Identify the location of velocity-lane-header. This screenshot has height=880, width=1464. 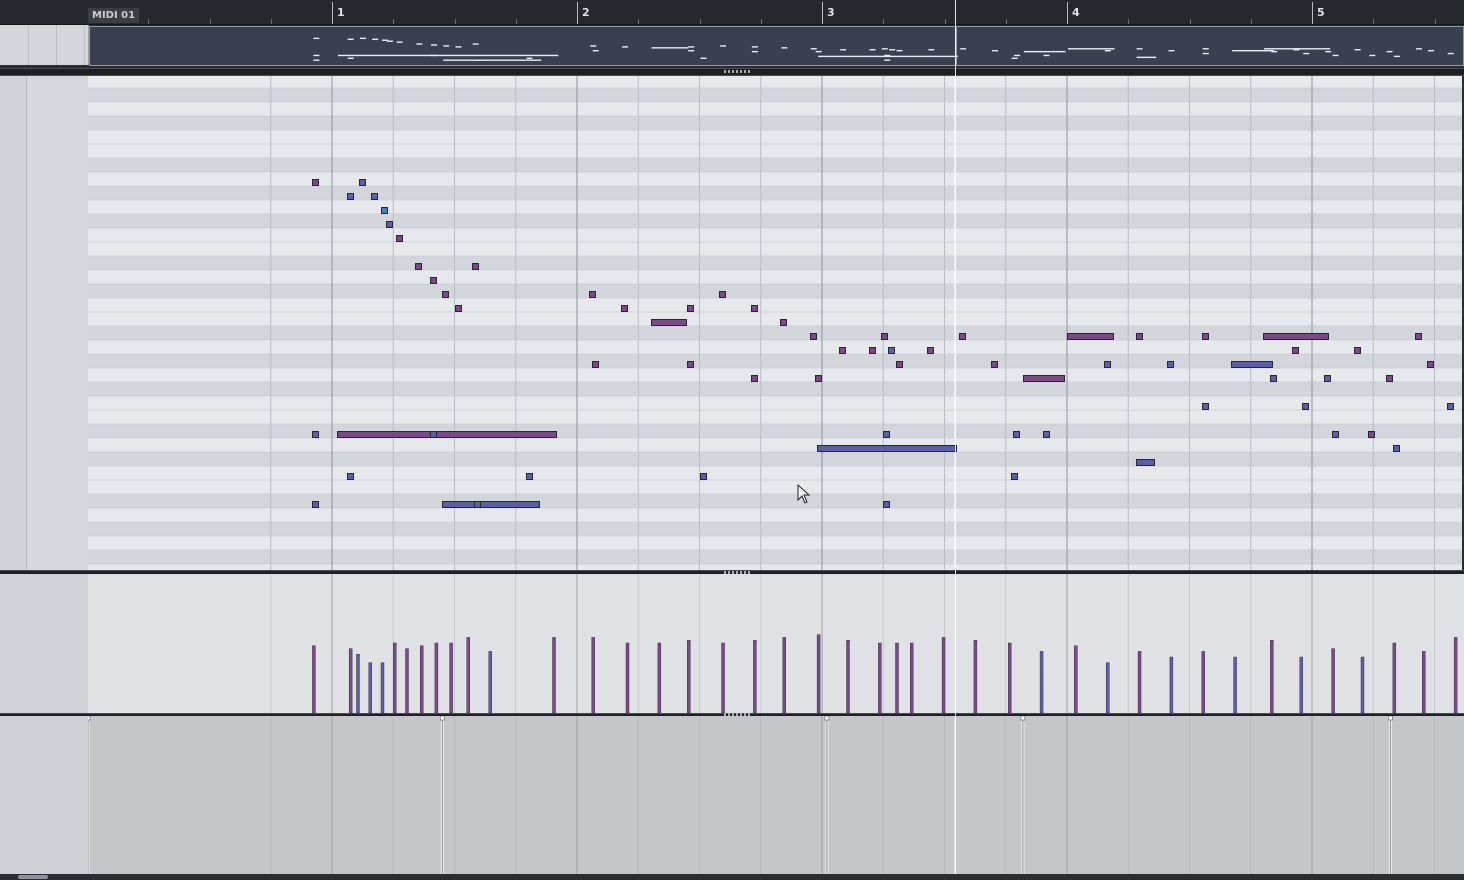
(44, 644).